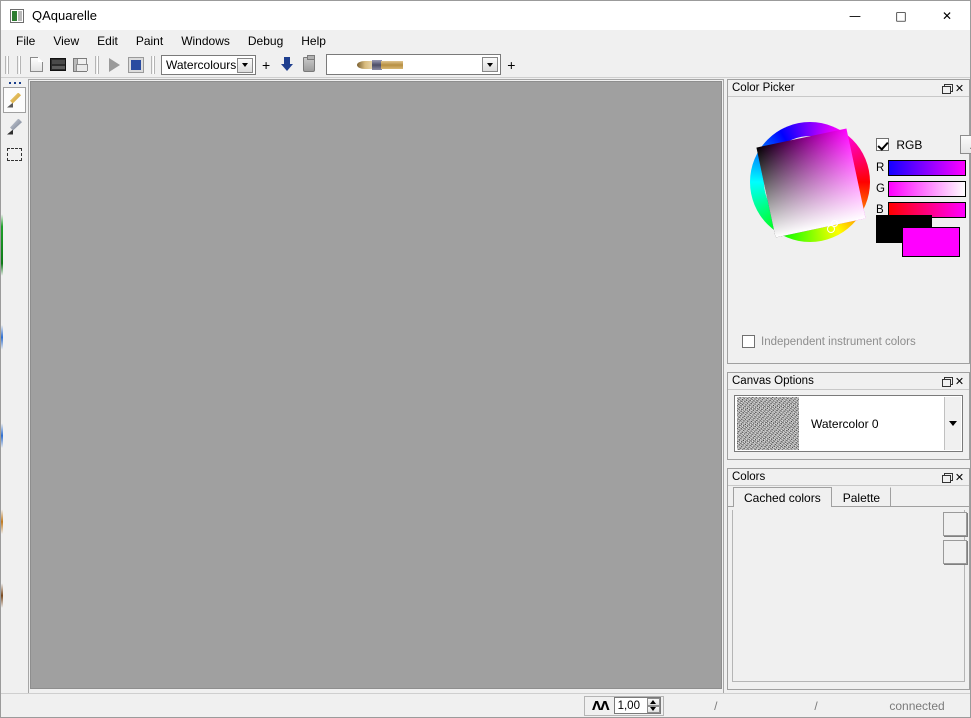 The image size is (971, 718). Describe the element at coordinates (485, 705) in the screenshot. I see `status-bar: ΛΛ 1,00 / / connected` at that location.